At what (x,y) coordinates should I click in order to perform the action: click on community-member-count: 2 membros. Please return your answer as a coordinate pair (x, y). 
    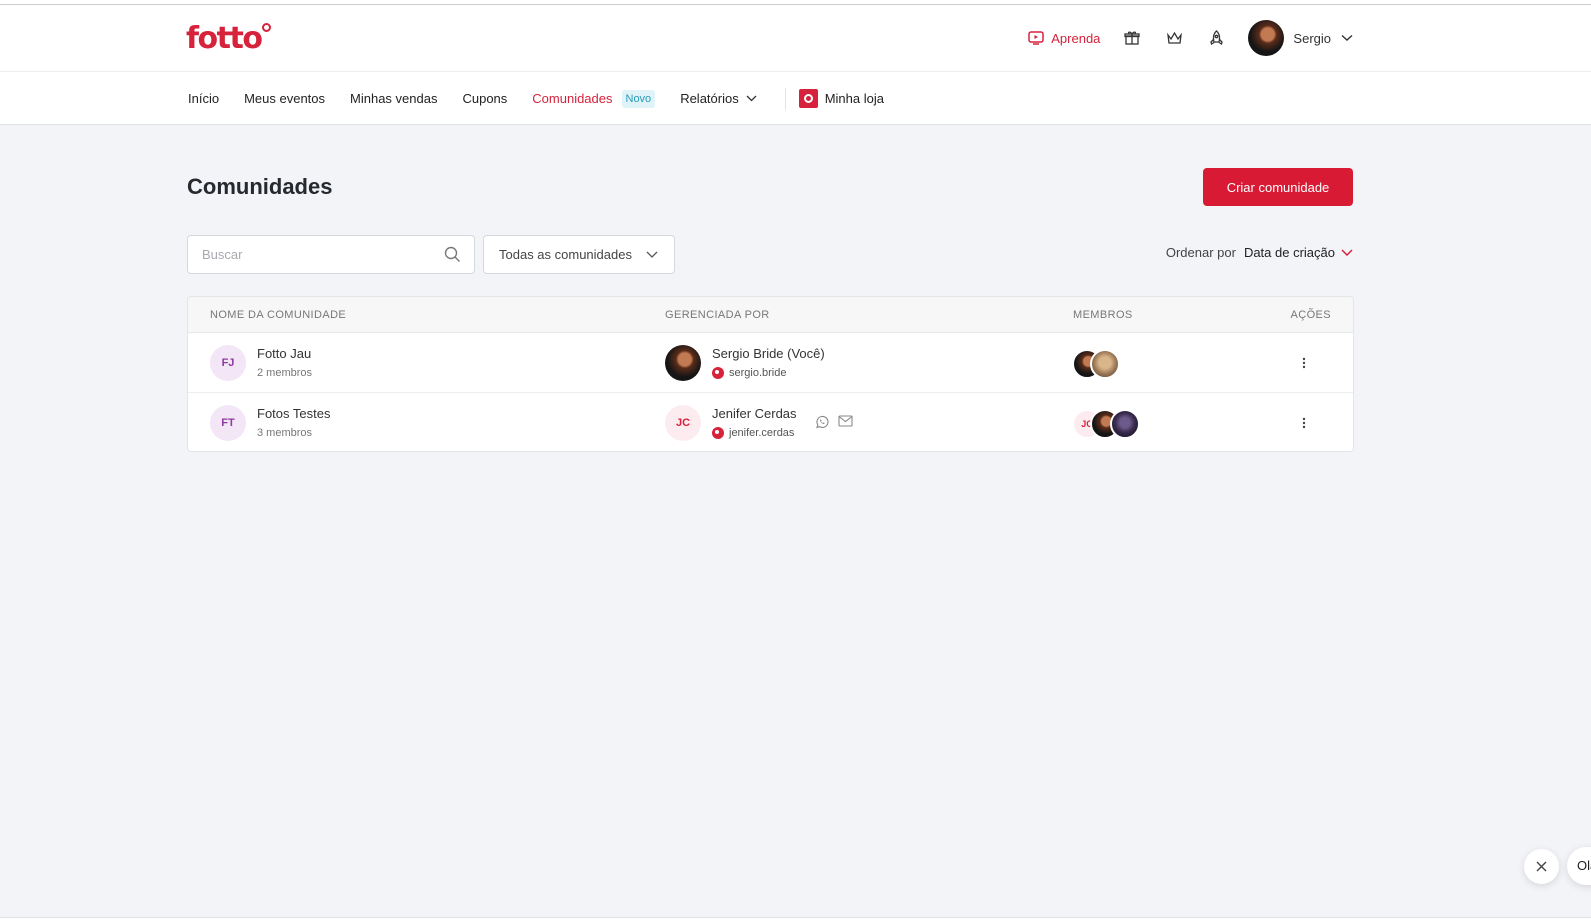
    Looking at the image, I should click on (285, 373).